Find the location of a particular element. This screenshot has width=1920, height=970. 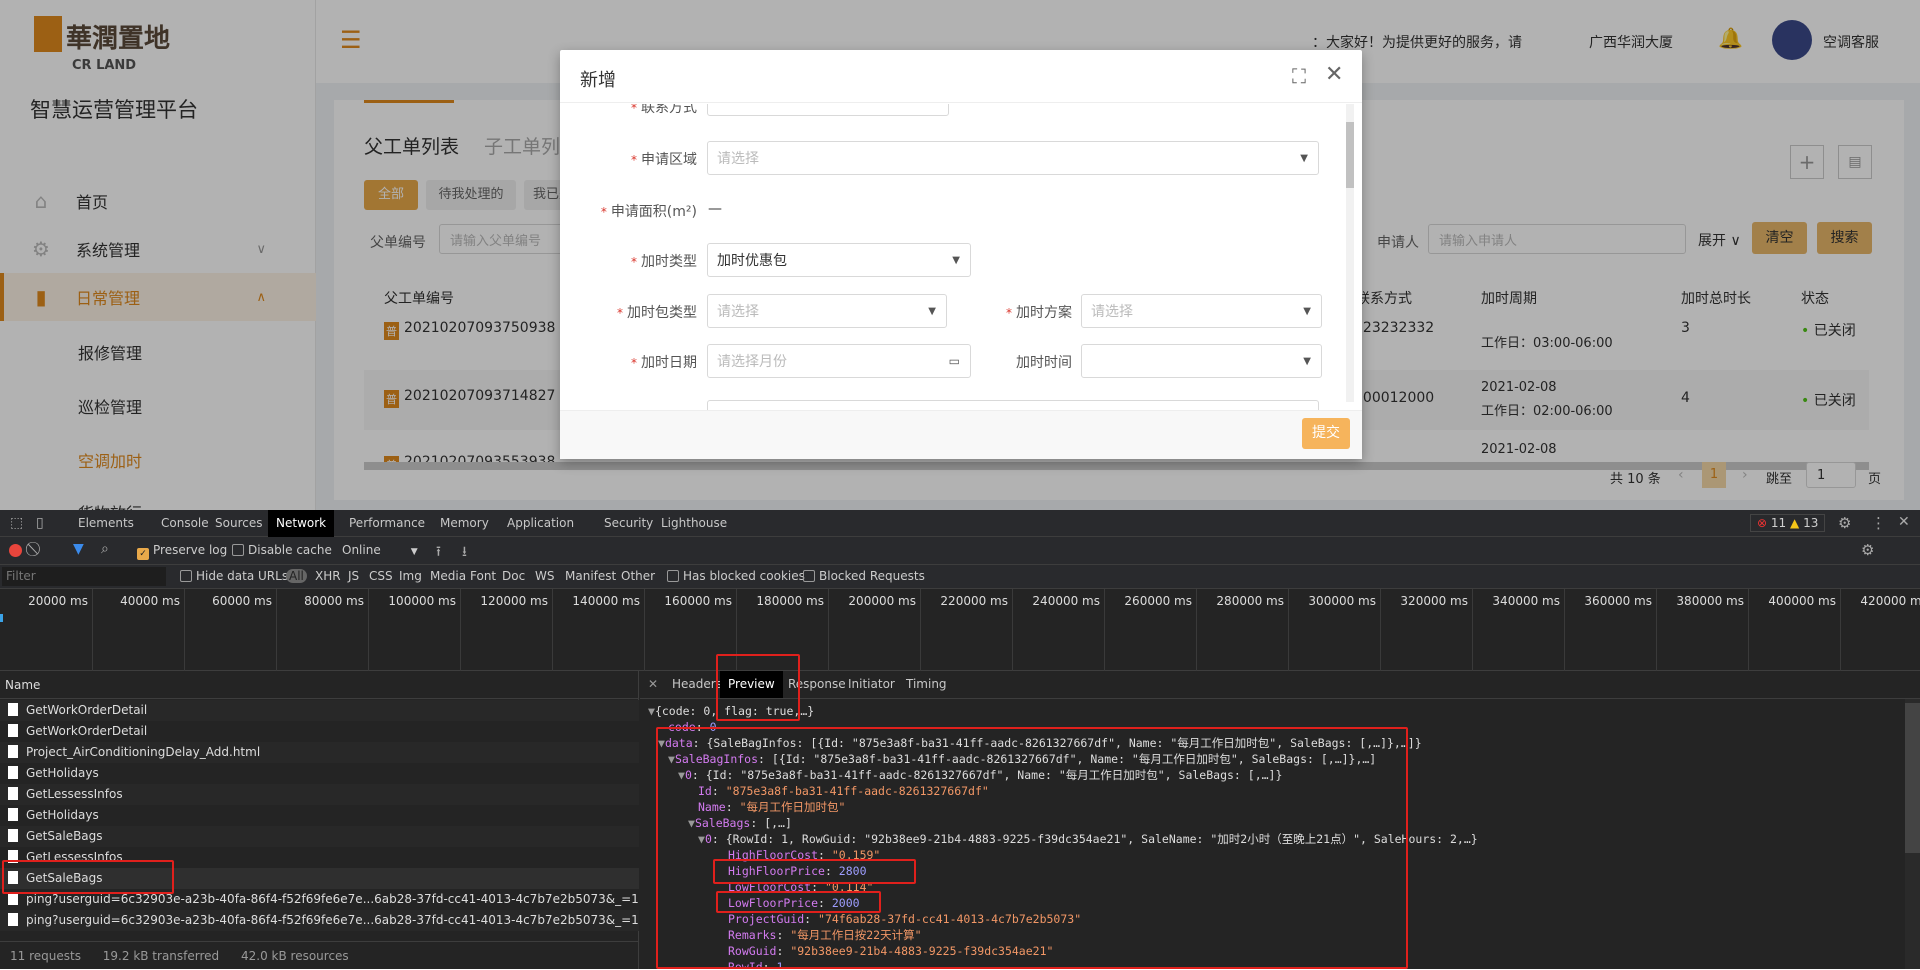

close-devtools-icon: ✕ is located at coordinates (1904, 522).